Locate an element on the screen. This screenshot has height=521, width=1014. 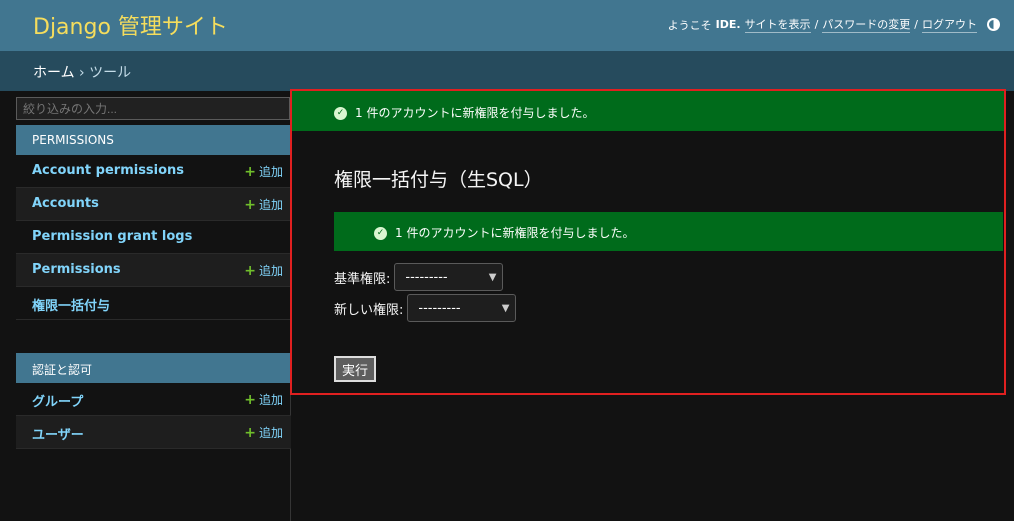
model-link: グループ is located at coordinates (57, 400).